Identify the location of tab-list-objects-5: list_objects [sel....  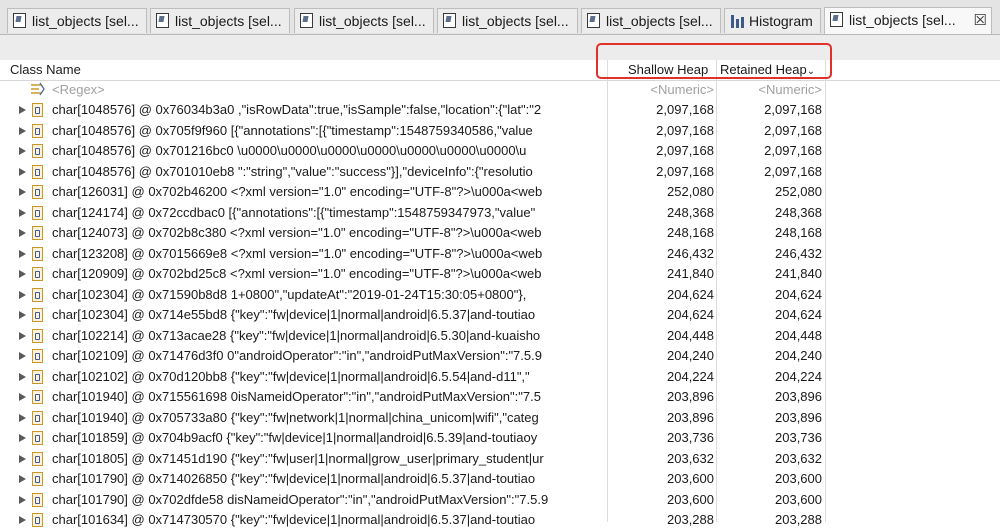
(651, 20).